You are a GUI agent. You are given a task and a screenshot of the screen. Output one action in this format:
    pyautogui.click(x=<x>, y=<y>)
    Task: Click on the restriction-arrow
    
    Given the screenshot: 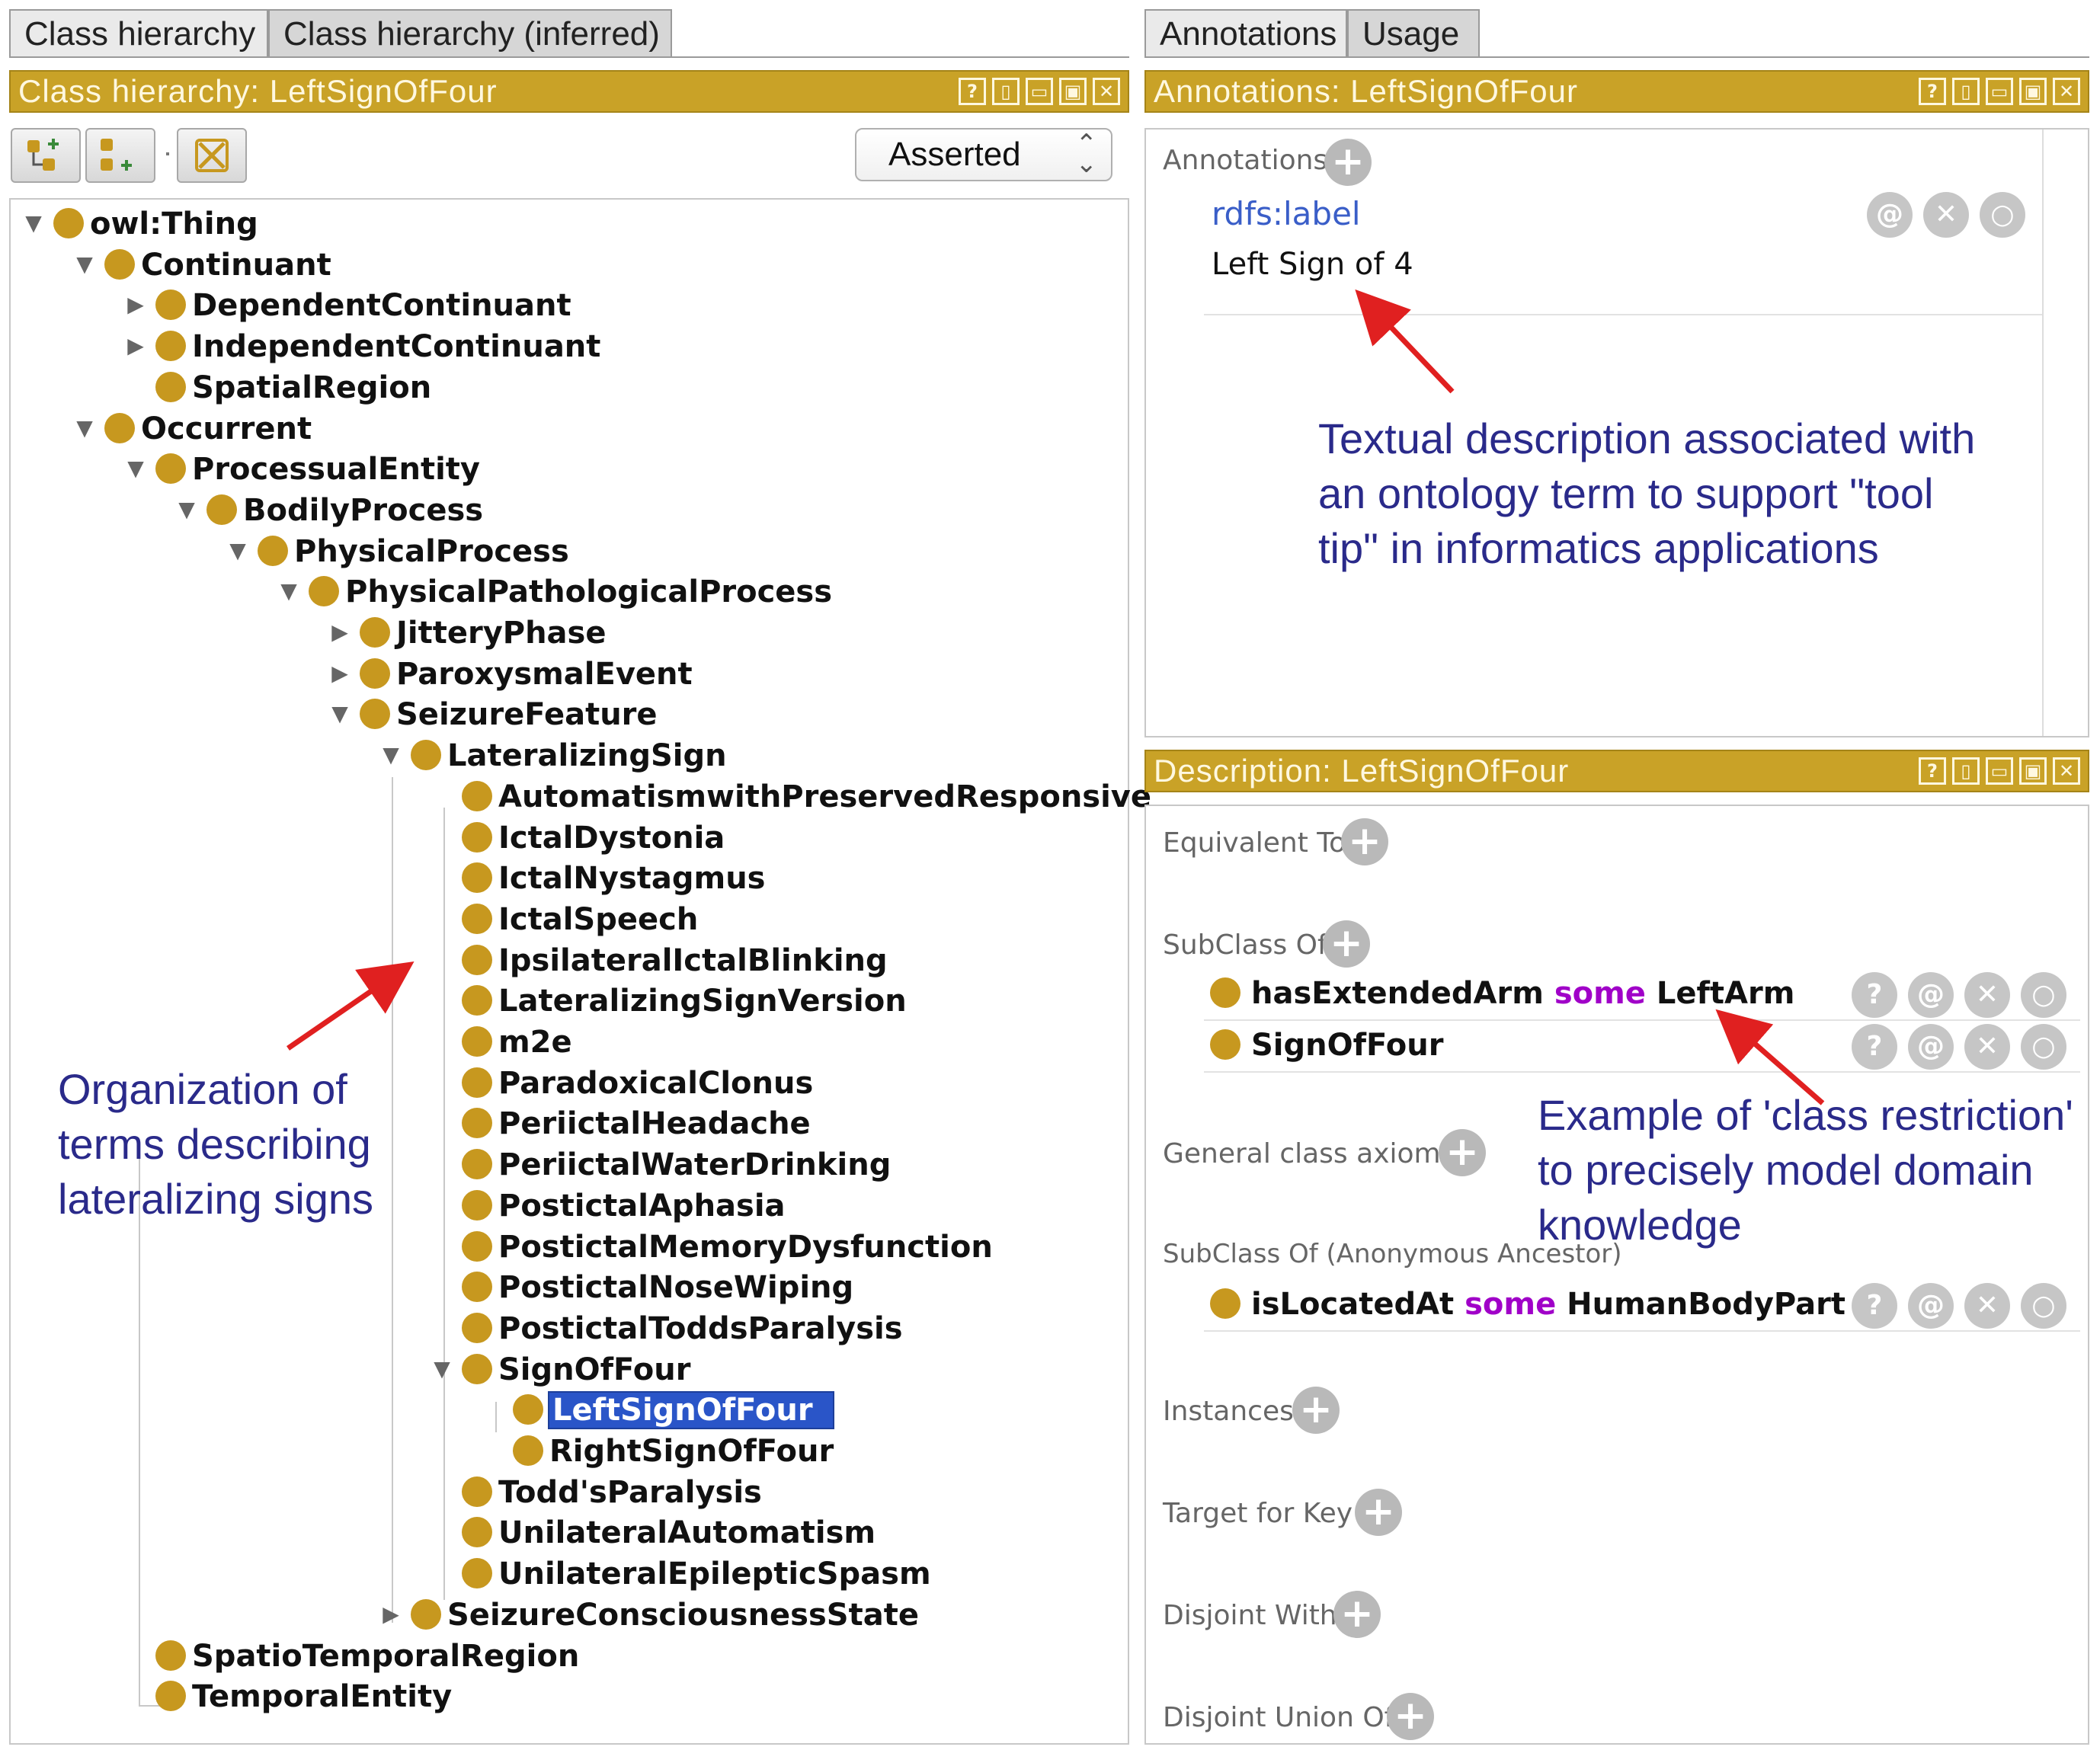 What is the action you would take?
    pyautogui.click(x=1770, y=1057)
    